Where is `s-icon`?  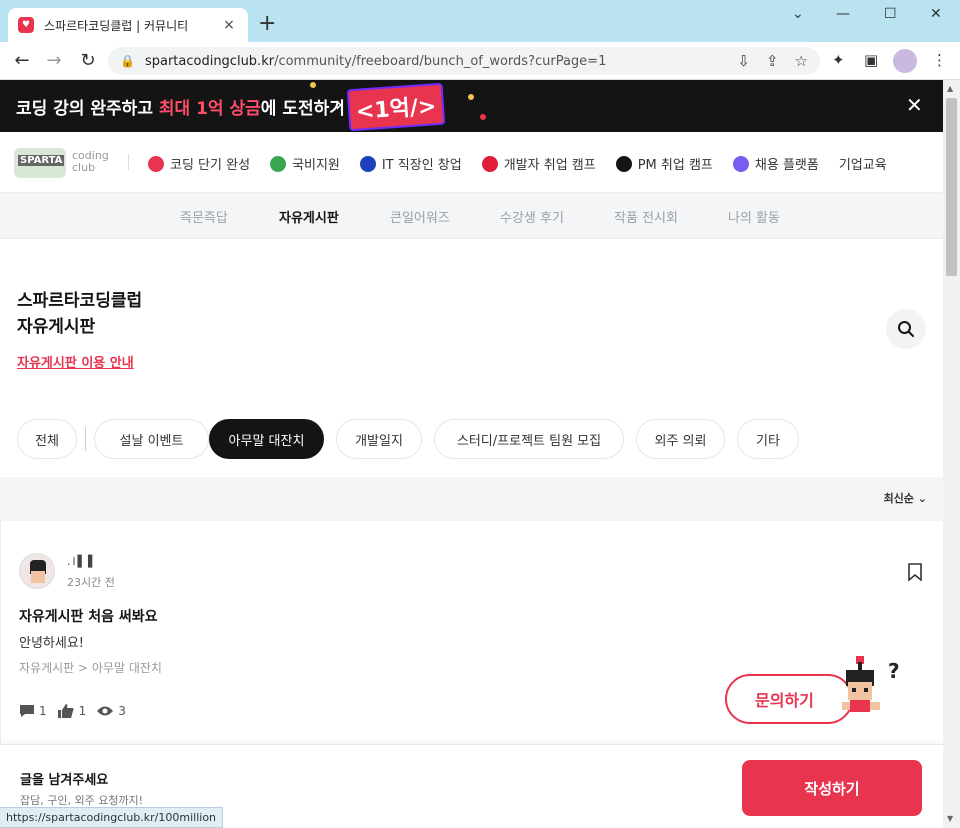
s-icon is located at coordinates (623, 163).